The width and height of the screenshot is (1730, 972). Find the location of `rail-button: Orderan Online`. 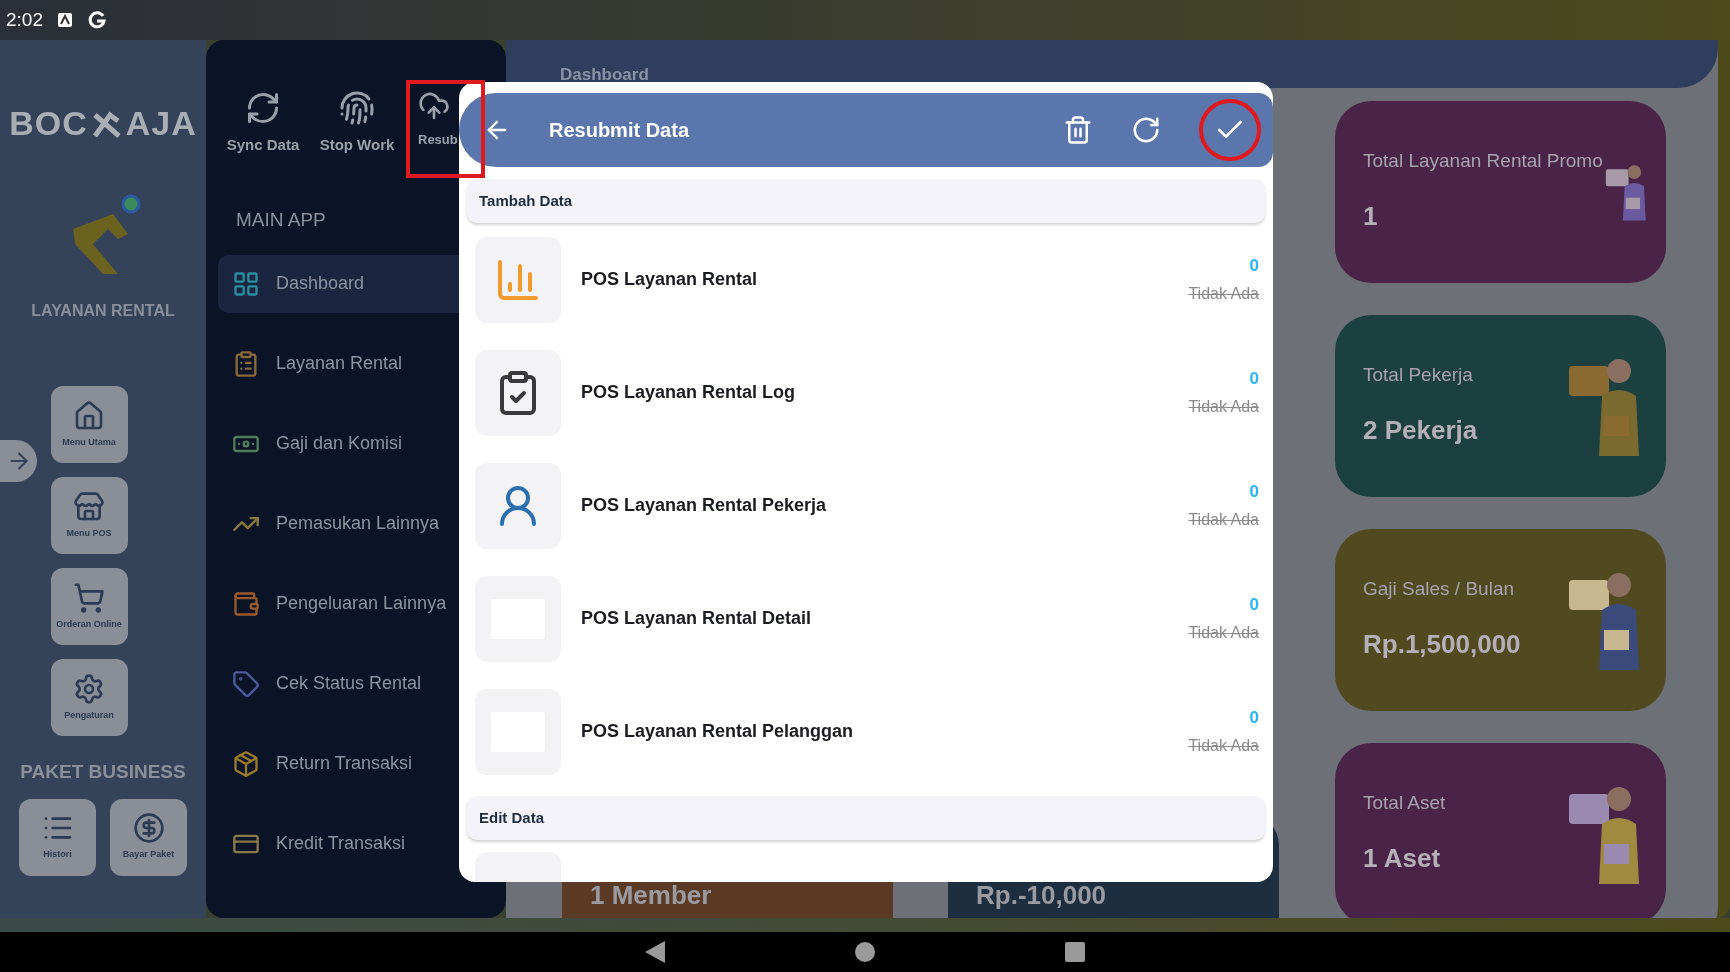

rail-button: Orderan Online is located at coordinates (89, 606).